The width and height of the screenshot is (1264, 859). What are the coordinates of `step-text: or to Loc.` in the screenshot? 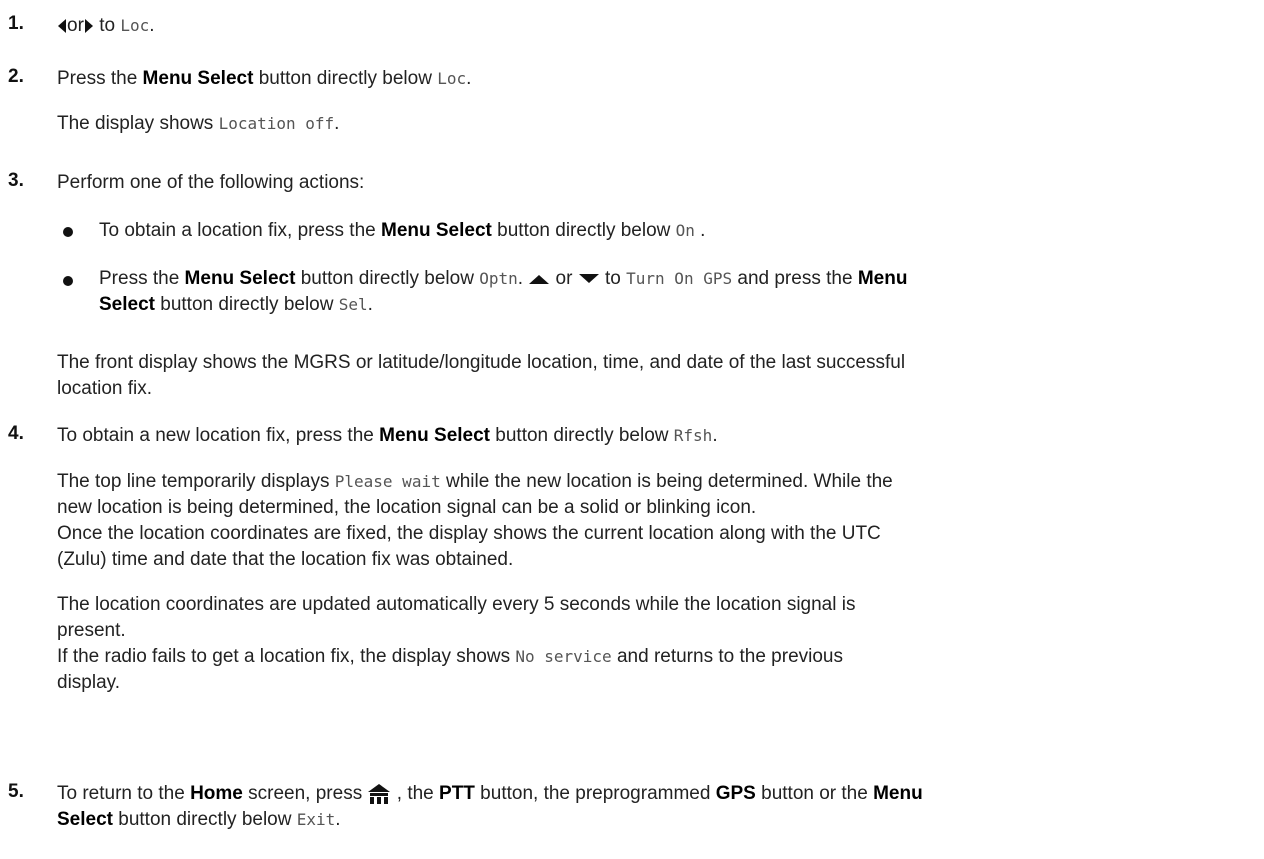 It's located at (647, 26).